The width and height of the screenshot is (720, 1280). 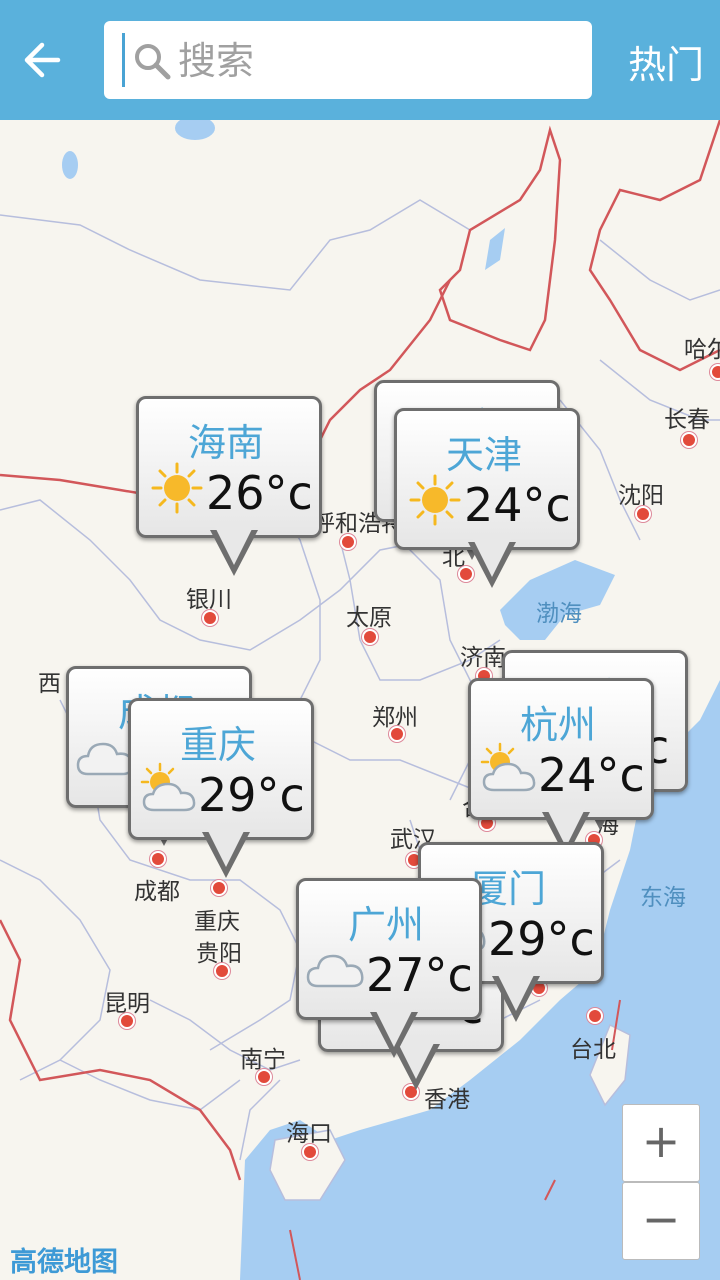 What do you see at coordinates (378, 61) in the screenshot?
I see `search-input` at bounding box center [378, 61].